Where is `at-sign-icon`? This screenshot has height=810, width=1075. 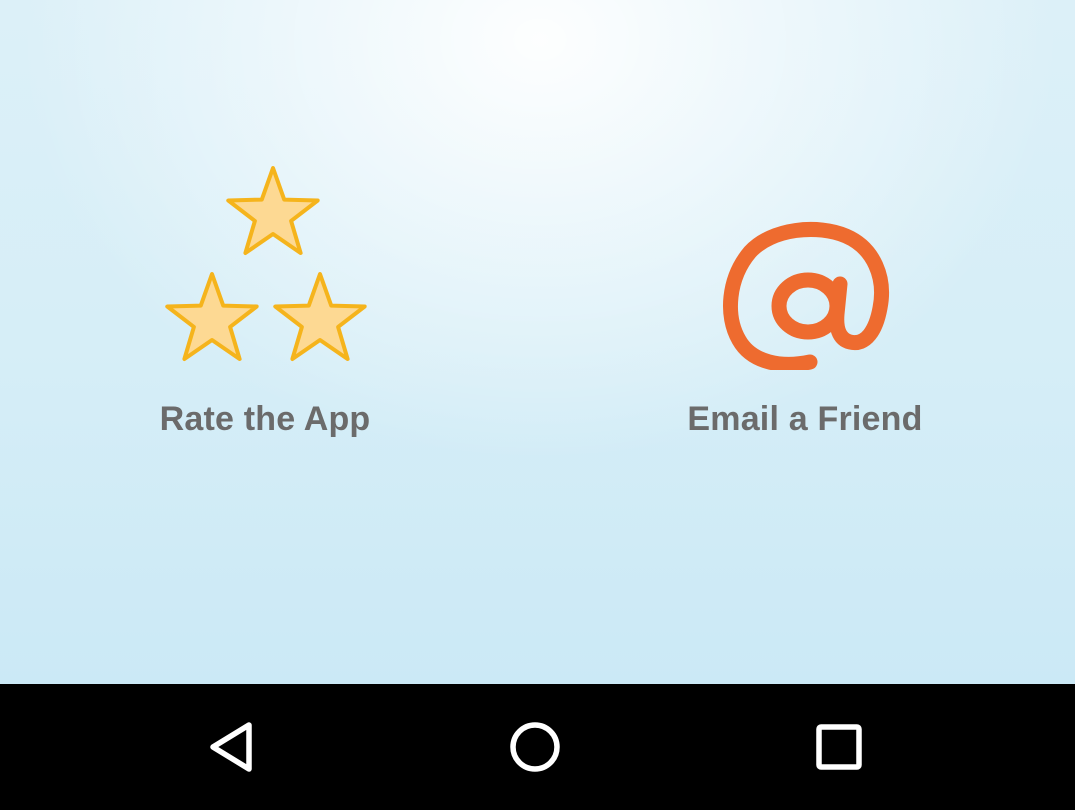 at-sign-icon is located at coordinates (807, 295).